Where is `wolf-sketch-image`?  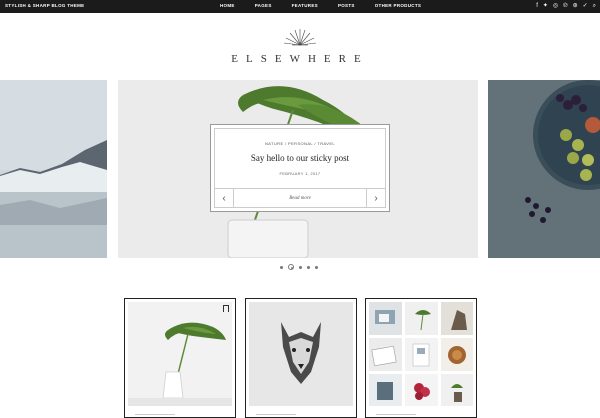 wolf-sketch-image is located at coordinates (301, 354).